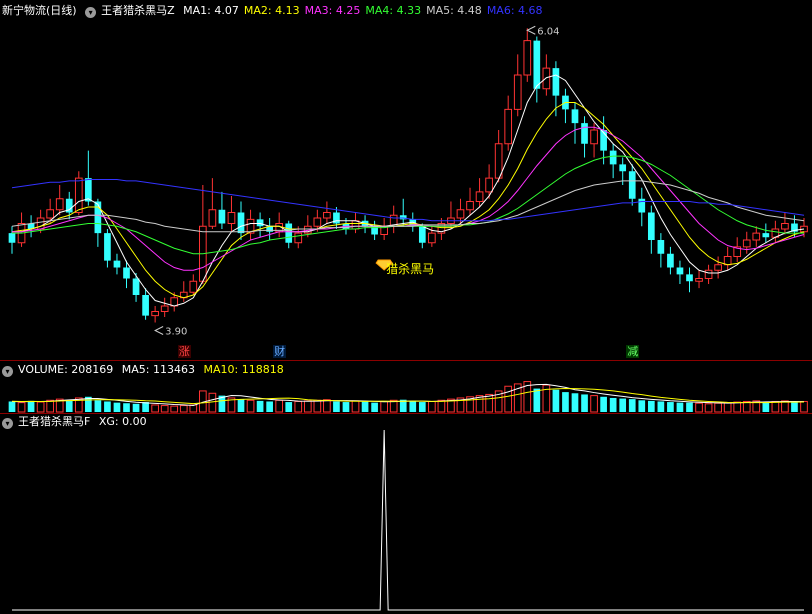 This screenshot has width=812, height=614. What do you see at coordinates (548, 31) in the screenshot?
I see `high-price-label: 6.04` at bounding box center [548, 31].